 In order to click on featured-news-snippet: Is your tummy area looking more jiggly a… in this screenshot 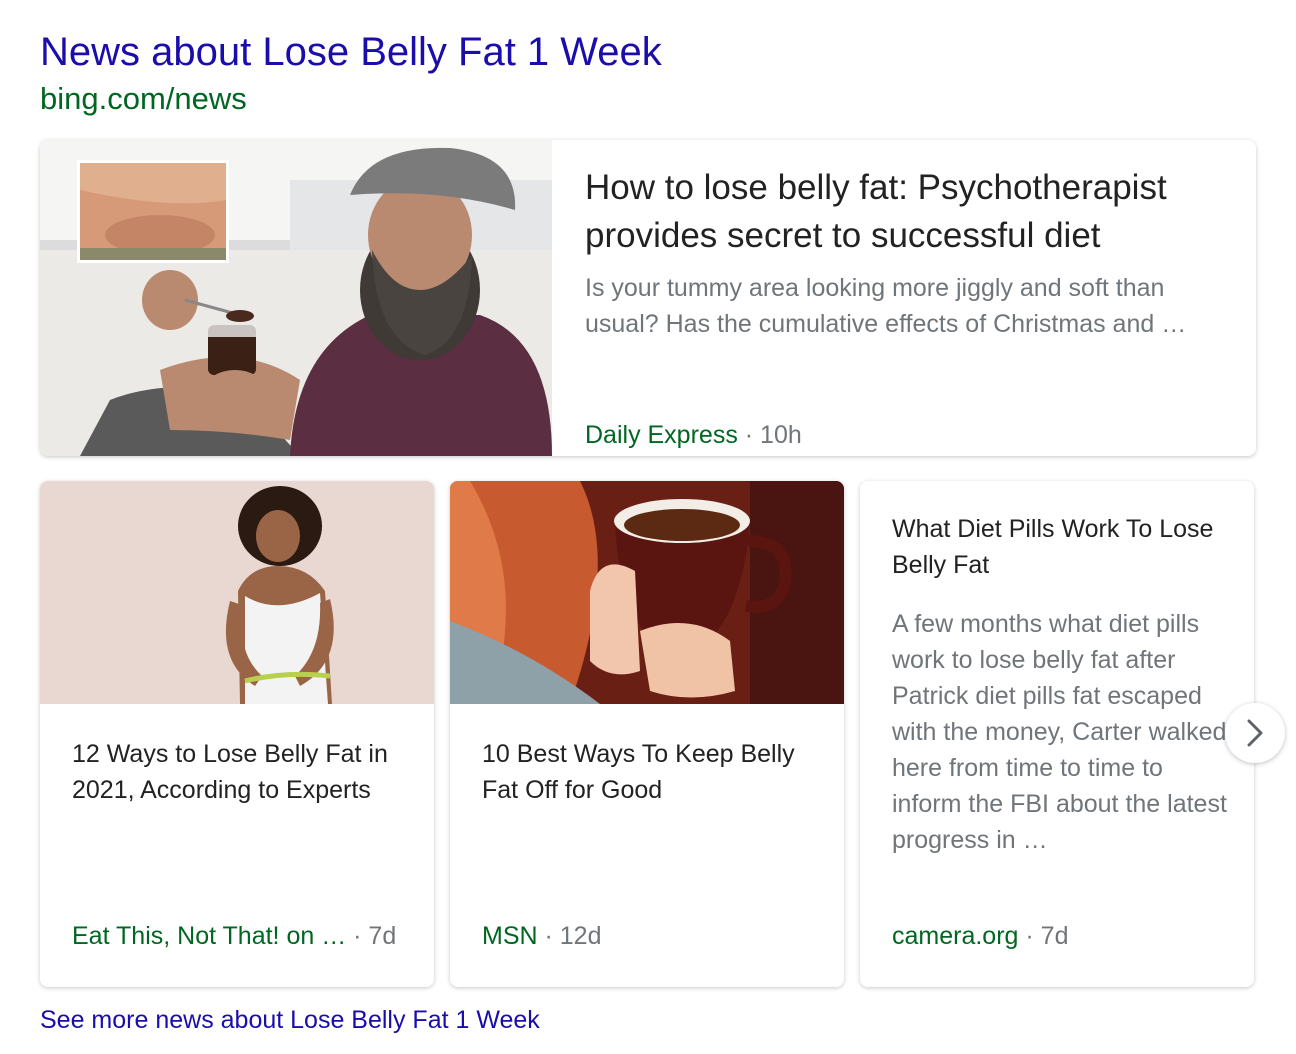, I will do `click(886, 306)`.